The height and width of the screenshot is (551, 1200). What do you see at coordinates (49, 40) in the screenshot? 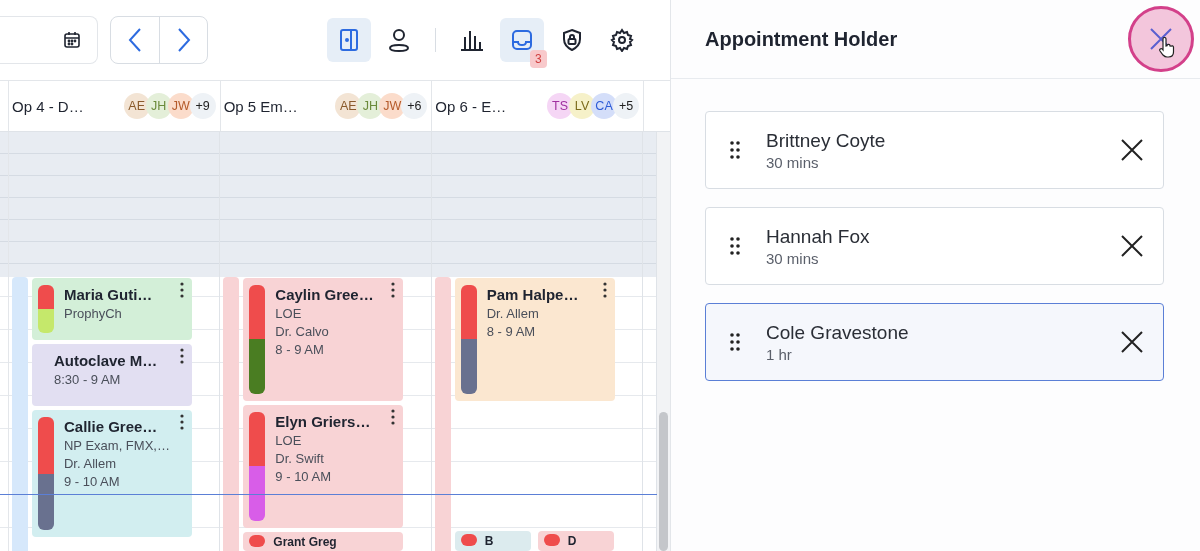
I see `date-field` at bounding box center [49, 40].